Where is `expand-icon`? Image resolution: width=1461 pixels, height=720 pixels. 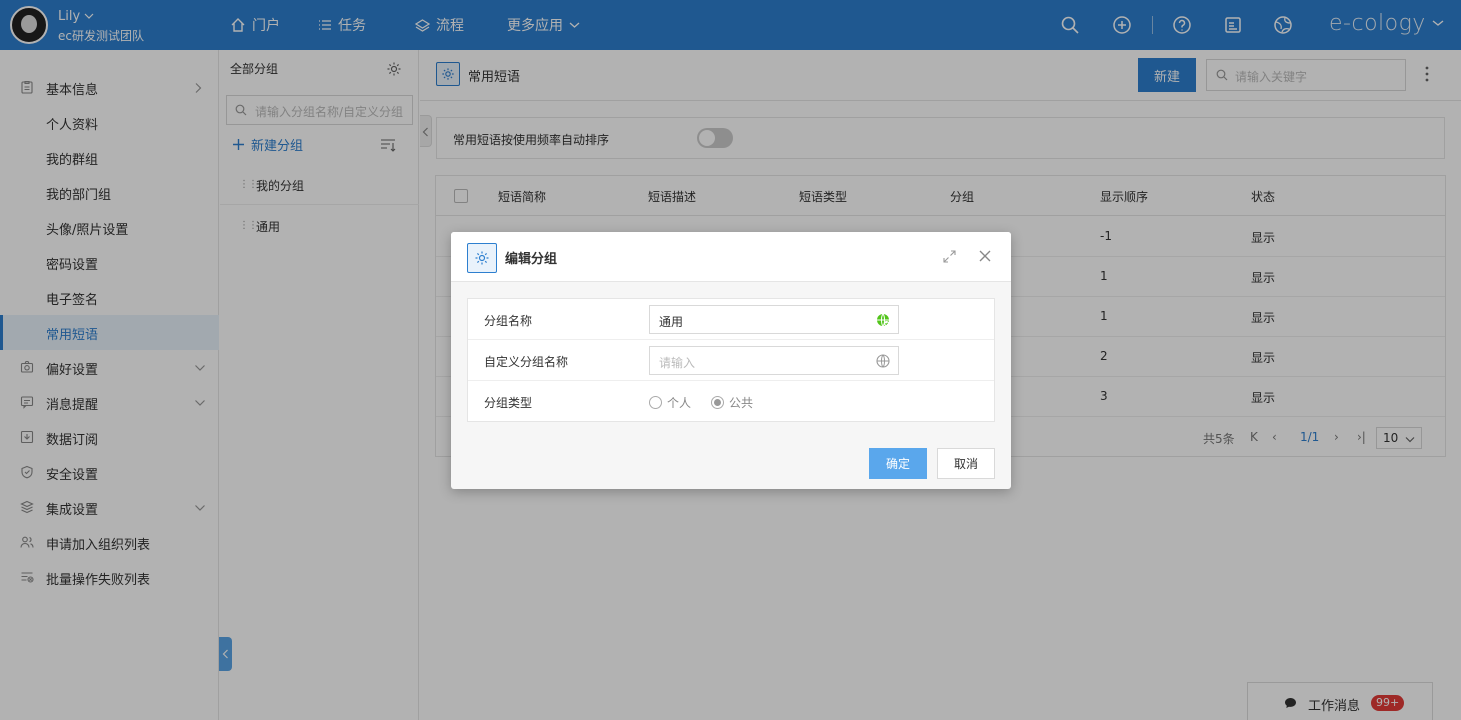
expand-icon is located at coordinates (949, 256).